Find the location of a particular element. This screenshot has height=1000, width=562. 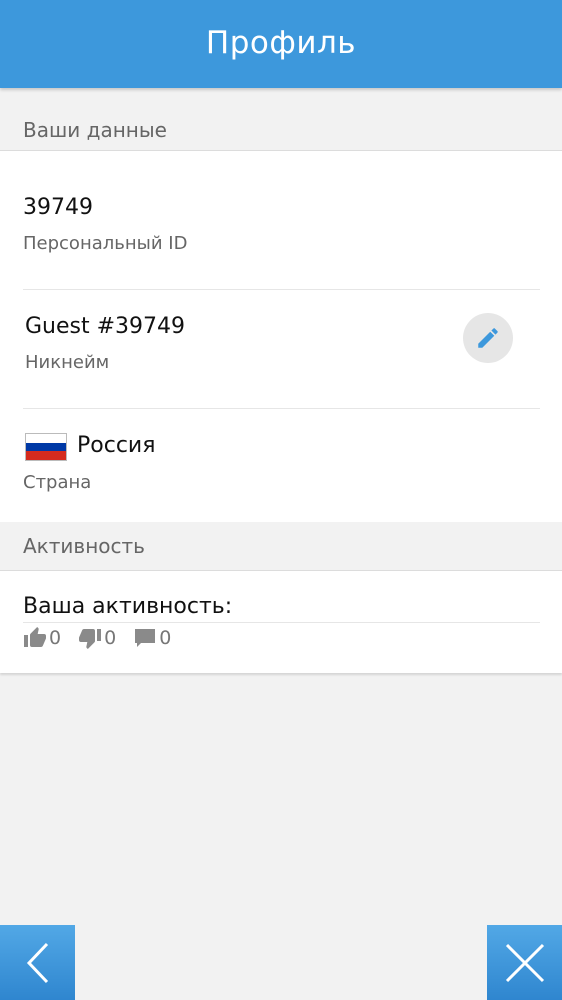

pencil-icon is located at coordinates (488, 338).